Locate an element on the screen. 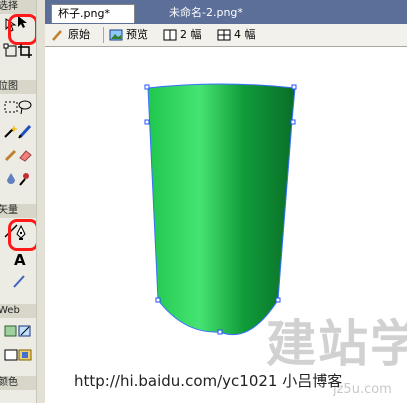 The width and height of the screenshot is (407, 403). knife-icon is located at coordinates (19, 281).